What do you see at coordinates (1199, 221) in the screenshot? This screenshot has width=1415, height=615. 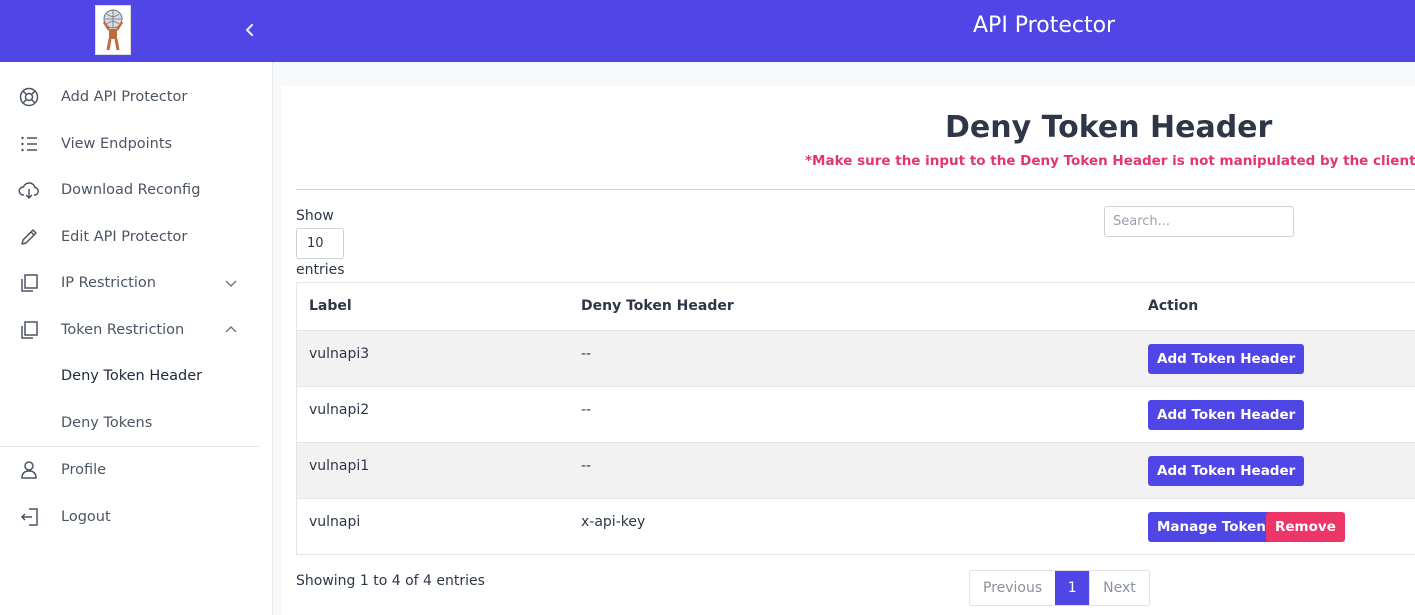 I see `search-input` at bounding box center [1199, 221].